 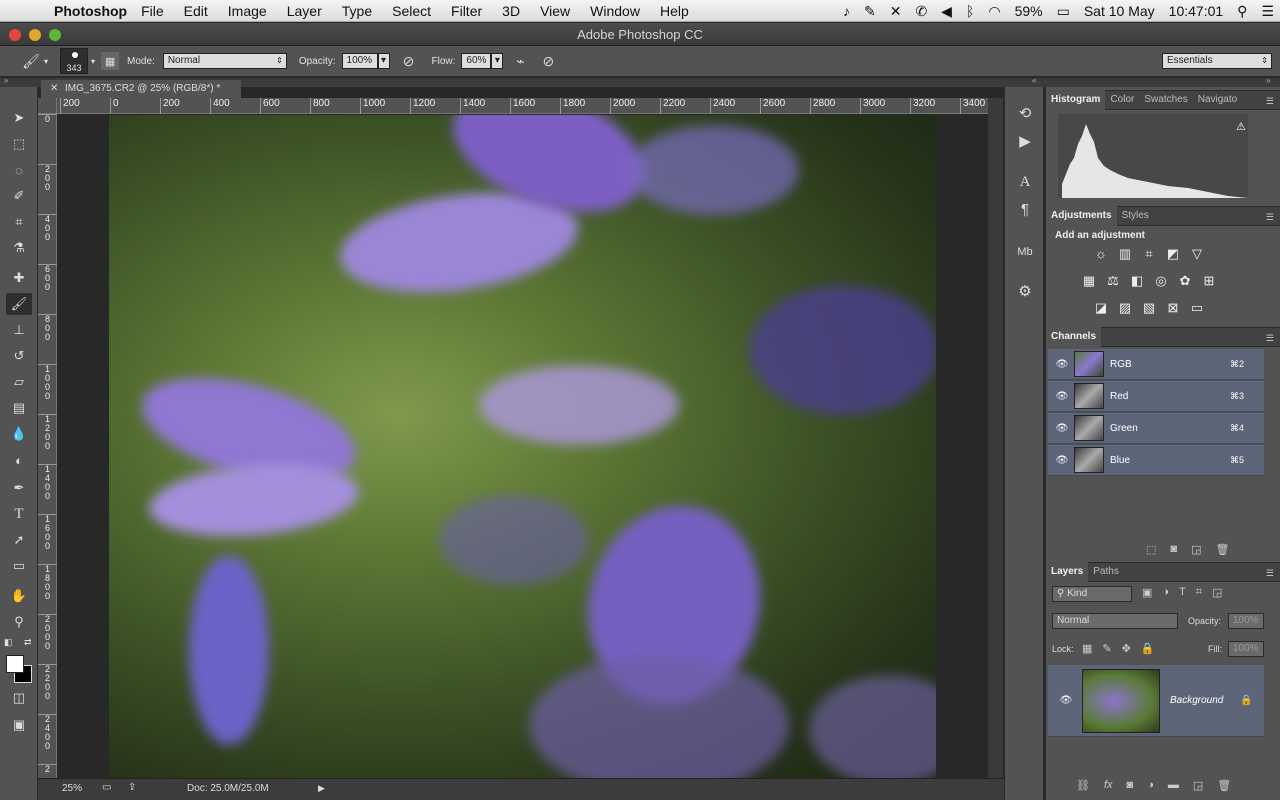 I want to click on tab-swatches: Swatches, so click(x=1165, y=100).